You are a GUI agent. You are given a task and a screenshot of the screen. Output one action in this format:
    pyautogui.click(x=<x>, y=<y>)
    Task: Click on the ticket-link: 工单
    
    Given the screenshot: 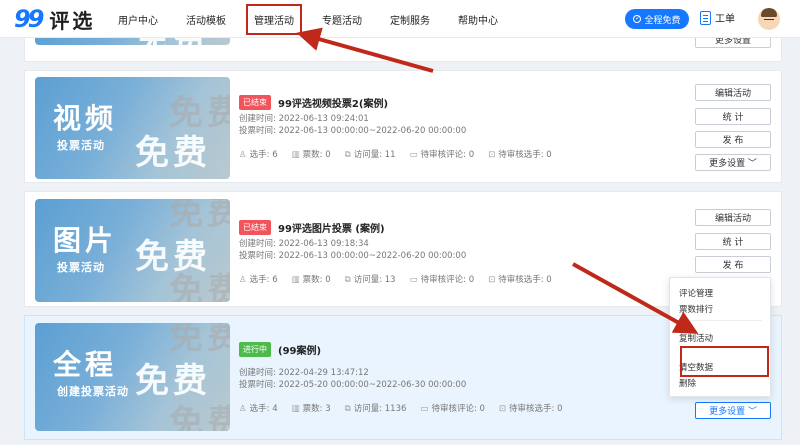 What is the action you would take?
    pyautogui.click(x=717, y=17)
    